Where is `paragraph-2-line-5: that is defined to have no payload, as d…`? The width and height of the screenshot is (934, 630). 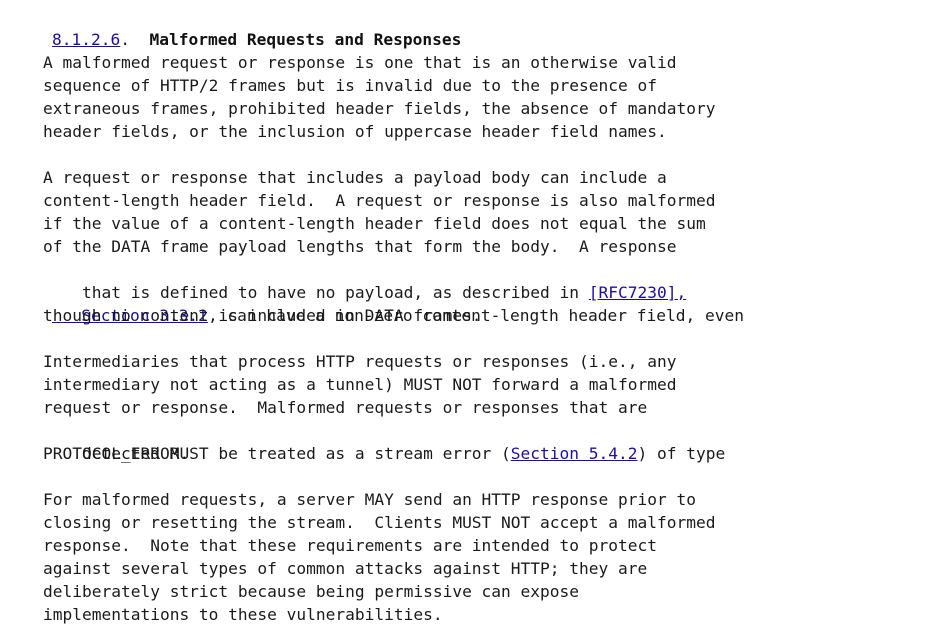 paragraph-2-line-5: that is defined to have no payload, as d… is located at coordinates (364, 280).